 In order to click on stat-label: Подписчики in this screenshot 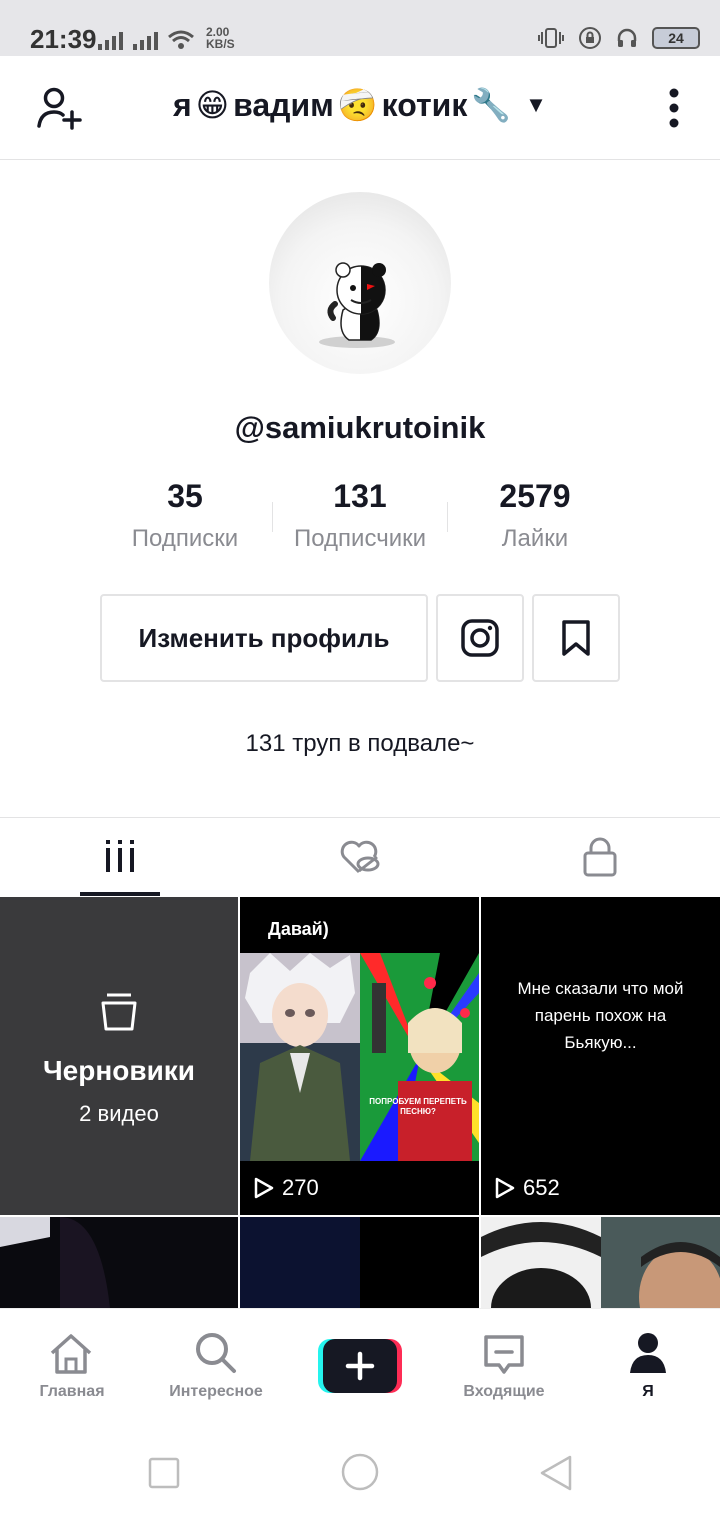, I will do `click(360, 538)`.